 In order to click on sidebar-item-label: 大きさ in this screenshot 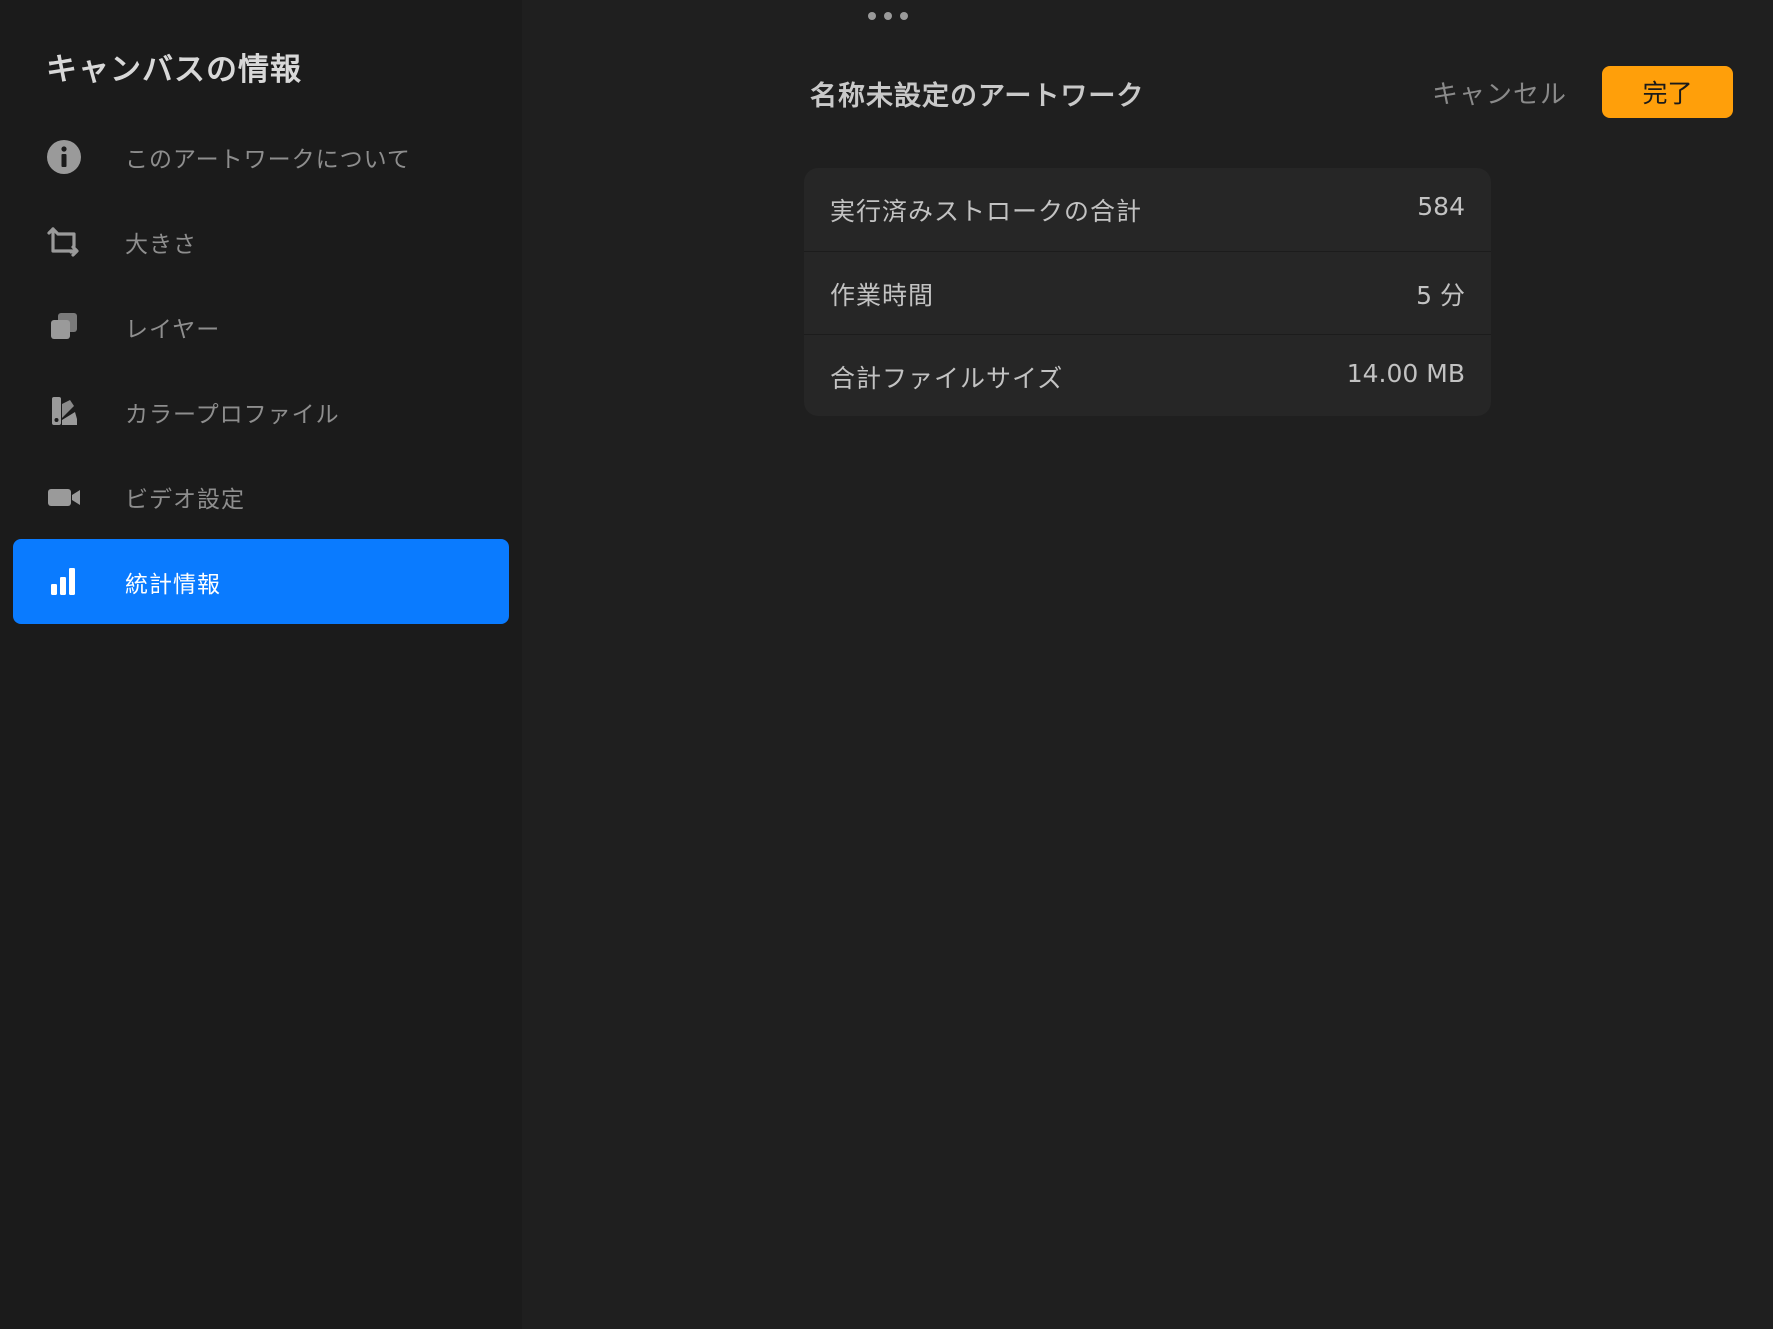, I will do `click(161, 244)`.